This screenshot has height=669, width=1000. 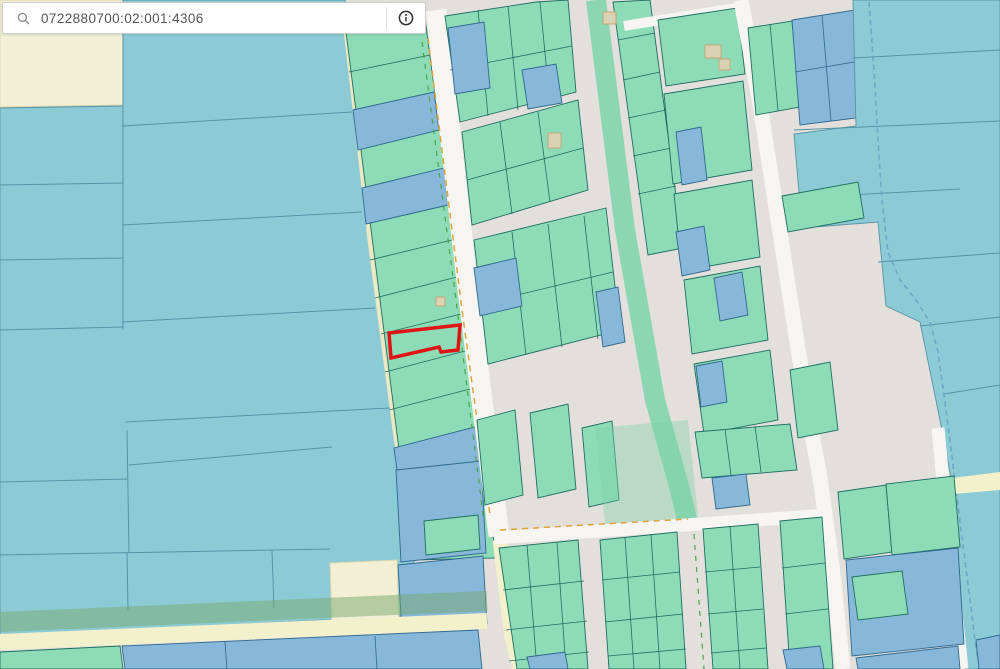 What do you see at coordinates (647, 476) in the screenshot?
I see `tree-strip-flare` at bounding box center [647, 476].